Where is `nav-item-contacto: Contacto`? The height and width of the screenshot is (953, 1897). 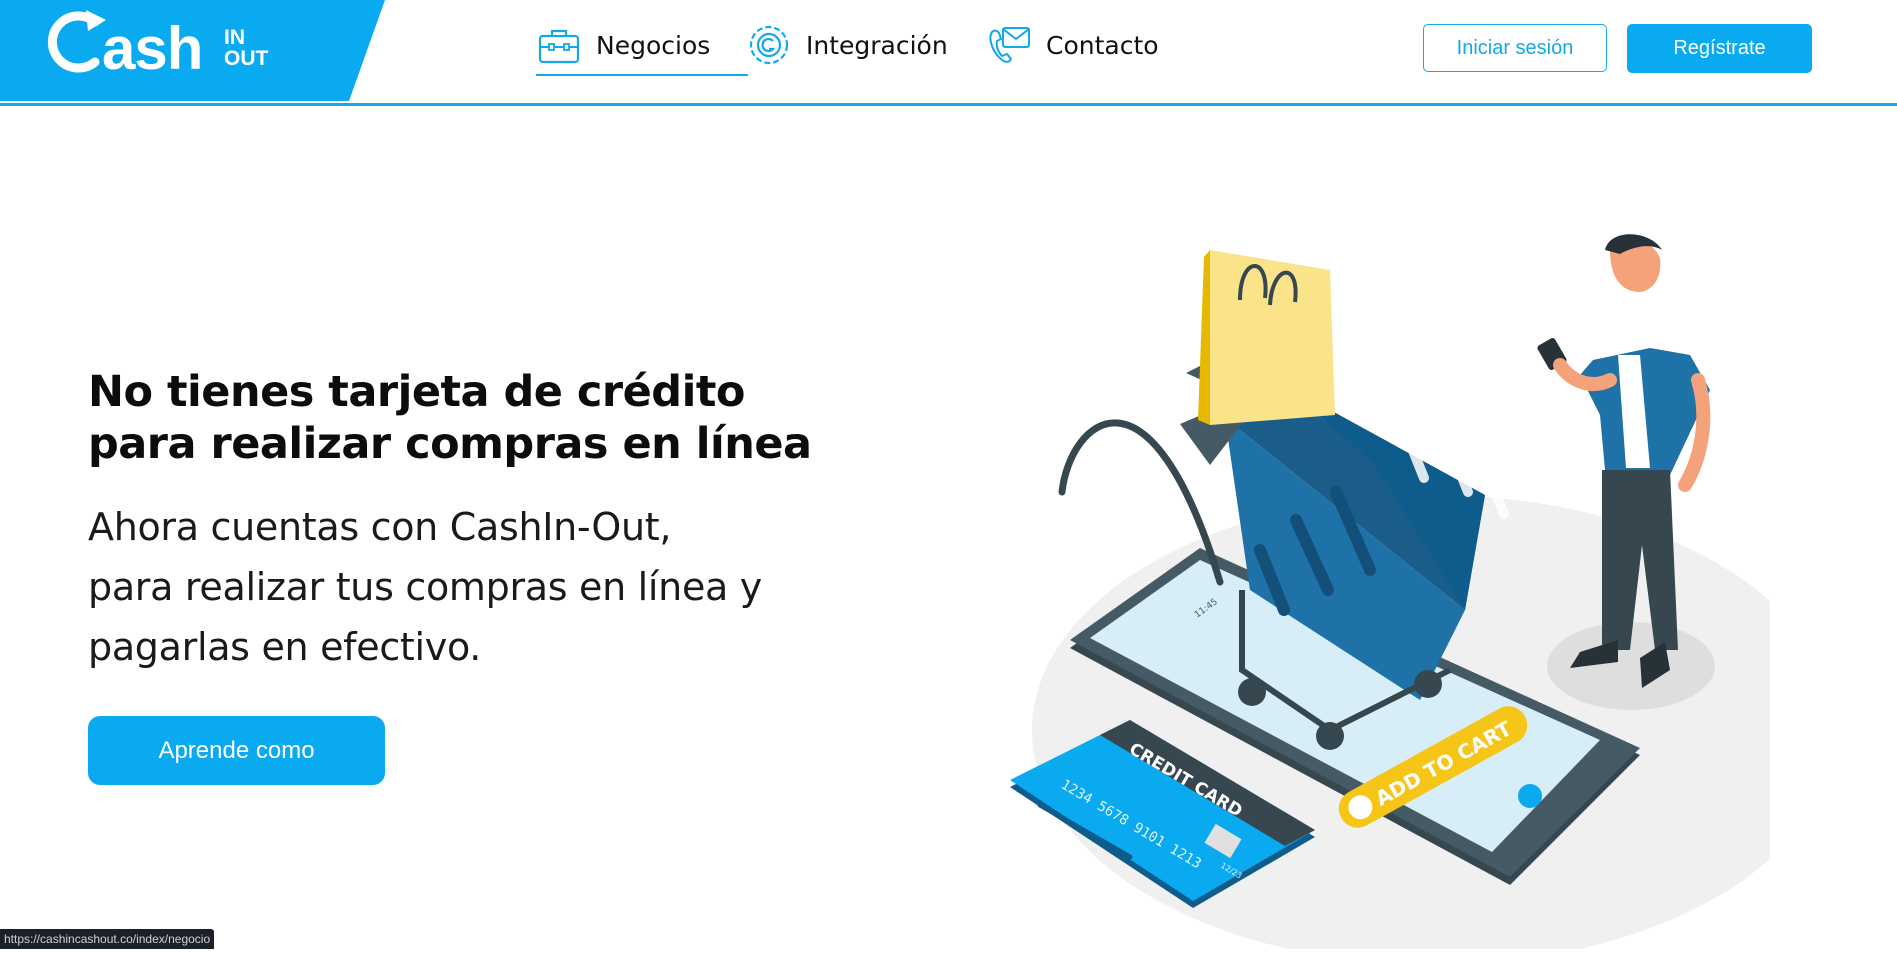 nav-item-contacto: Contacto is located at coordinates (1072, 45).